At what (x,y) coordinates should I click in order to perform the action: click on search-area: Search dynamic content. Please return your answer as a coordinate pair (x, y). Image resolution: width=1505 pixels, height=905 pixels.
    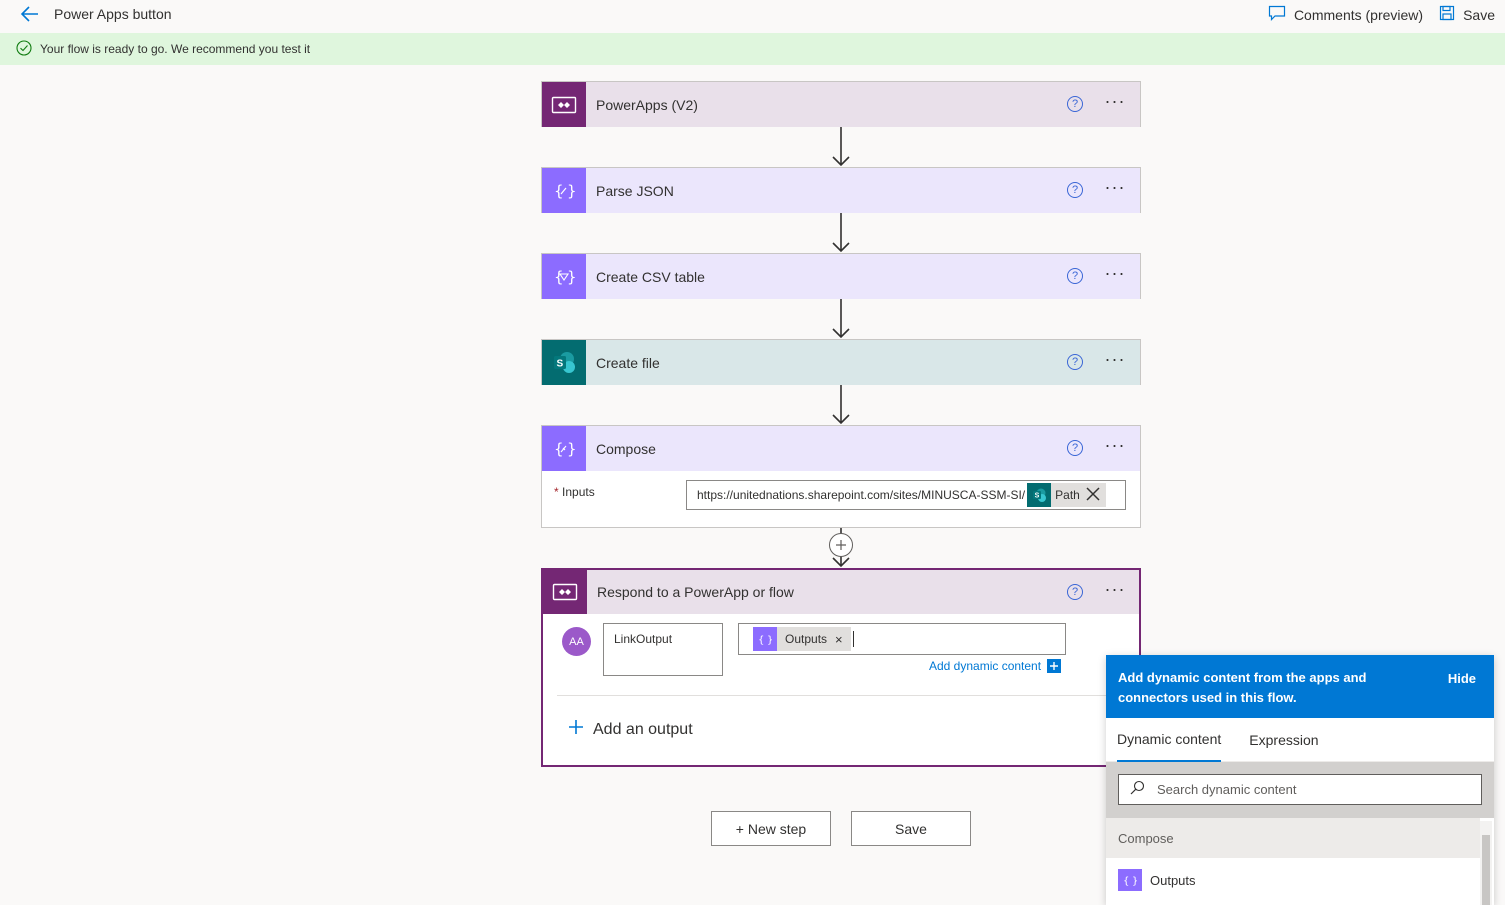
    Looking at the image, I should click on (1300, 790).